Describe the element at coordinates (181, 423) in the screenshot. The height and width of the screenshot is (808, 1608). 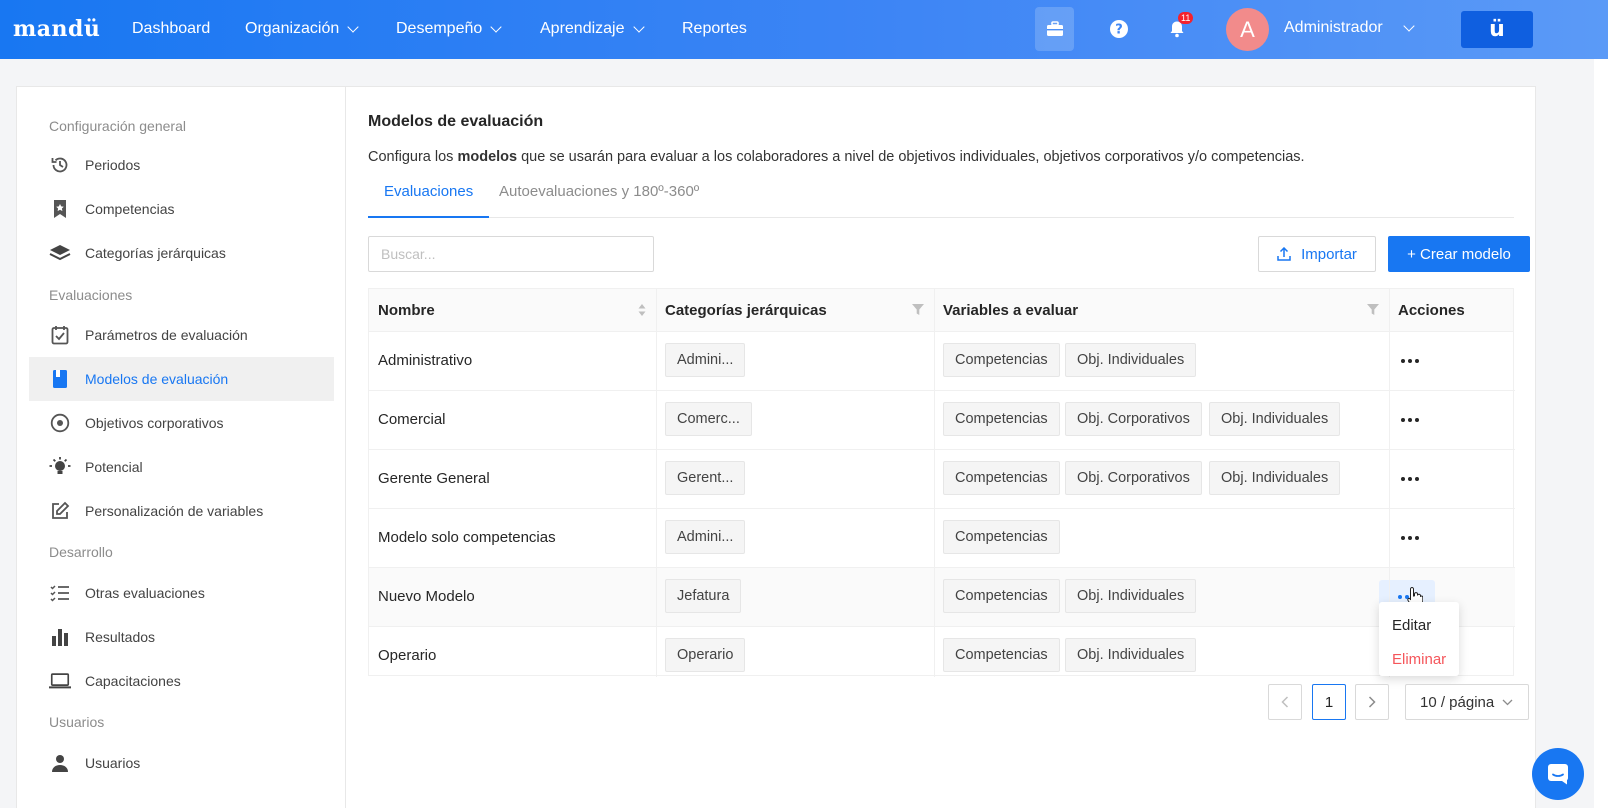
I see `sidebar-item-objetivos: Objetivos corporativos` at that location.